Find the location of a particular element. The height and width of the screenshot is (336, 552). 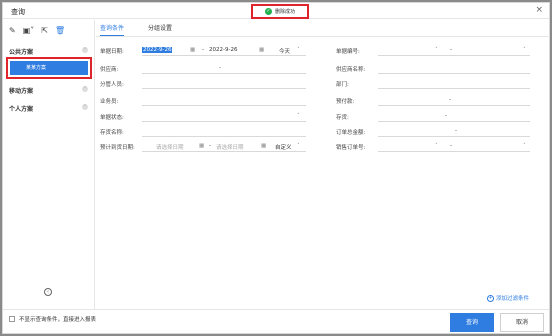

supplier-name-input is located at coordinates (454, 73).